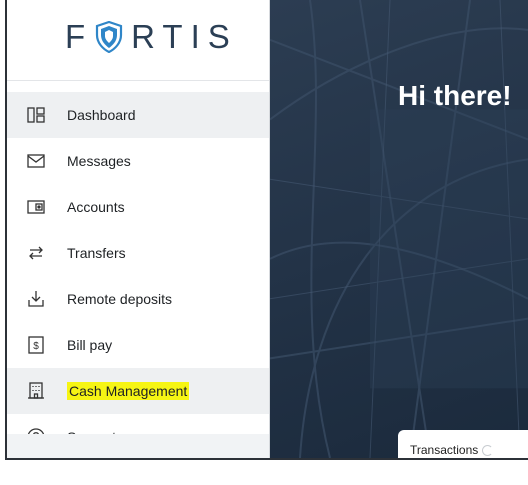  Describe the element at coordinates (96, 253) in the screenshot. I see `sidebar-item-label: Transfers` at that location.